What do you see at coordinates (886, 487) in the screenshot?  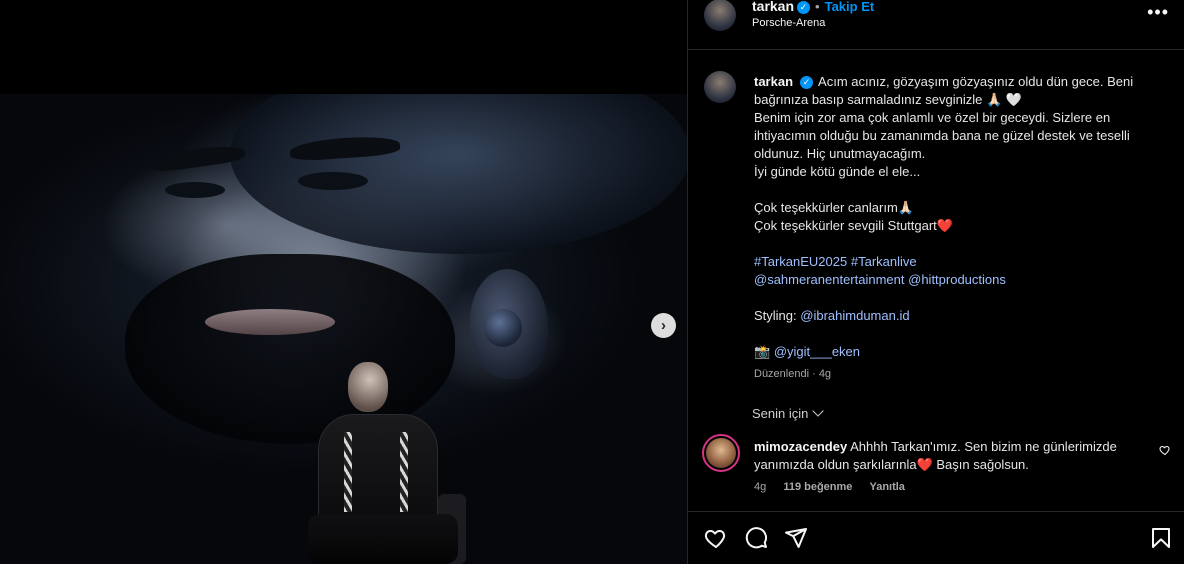 I see `reply-button: Yanıtla` at bounding box center [886, 487].